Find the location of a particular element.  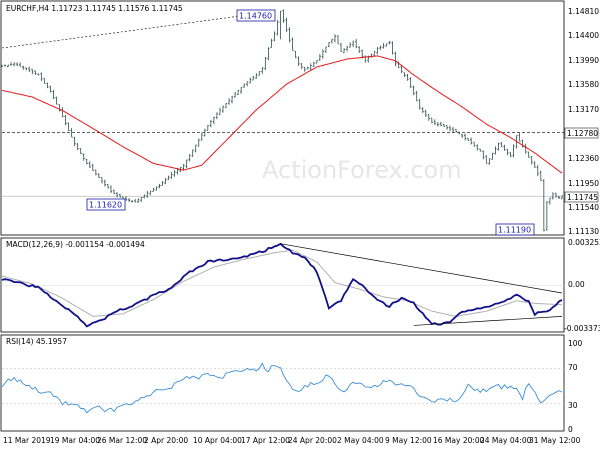

x-tick-label: 24 May 04:00 is located at coordinates (506, 440).